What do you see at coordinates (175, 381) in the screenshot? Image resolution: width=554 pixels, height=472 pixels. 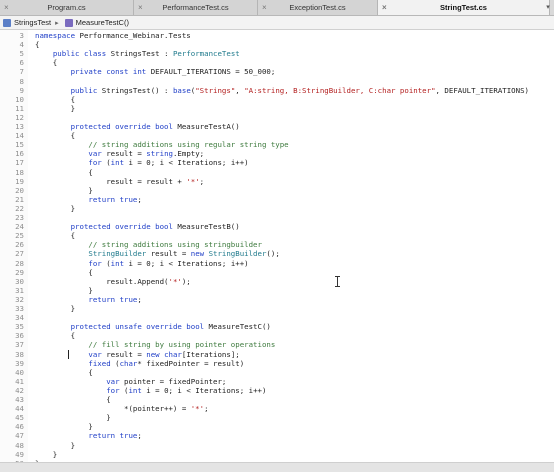 I see `code-token: pointer = fixedPointer;` at bounding box center [175, 381].